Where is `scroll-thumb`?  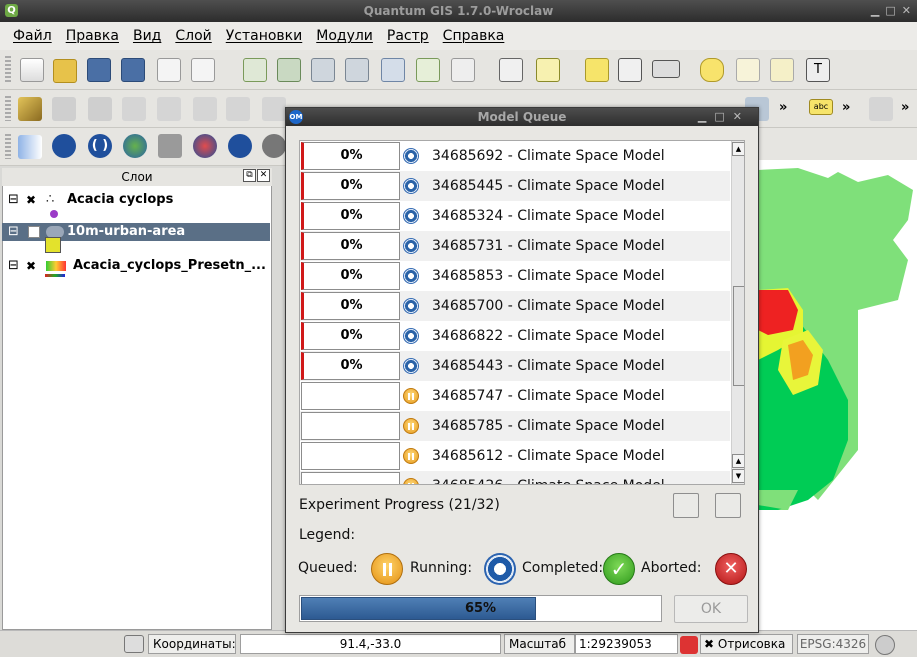
scroll-thumb is located at coordinates (738, 336).